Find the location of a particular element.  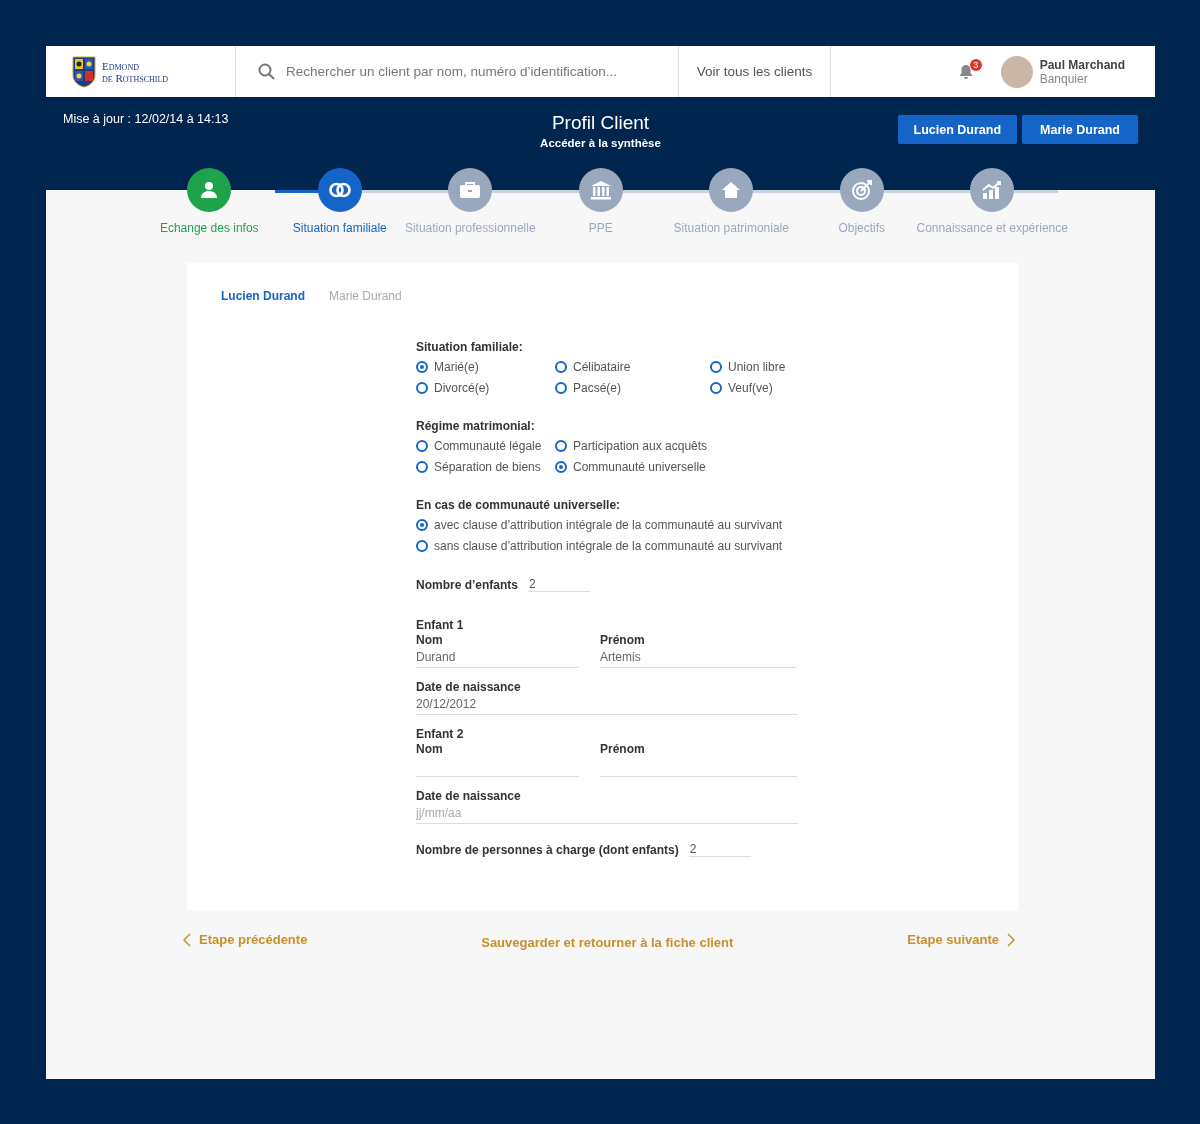

group-title: Situation familiale: is located at coordinates (469, 347).